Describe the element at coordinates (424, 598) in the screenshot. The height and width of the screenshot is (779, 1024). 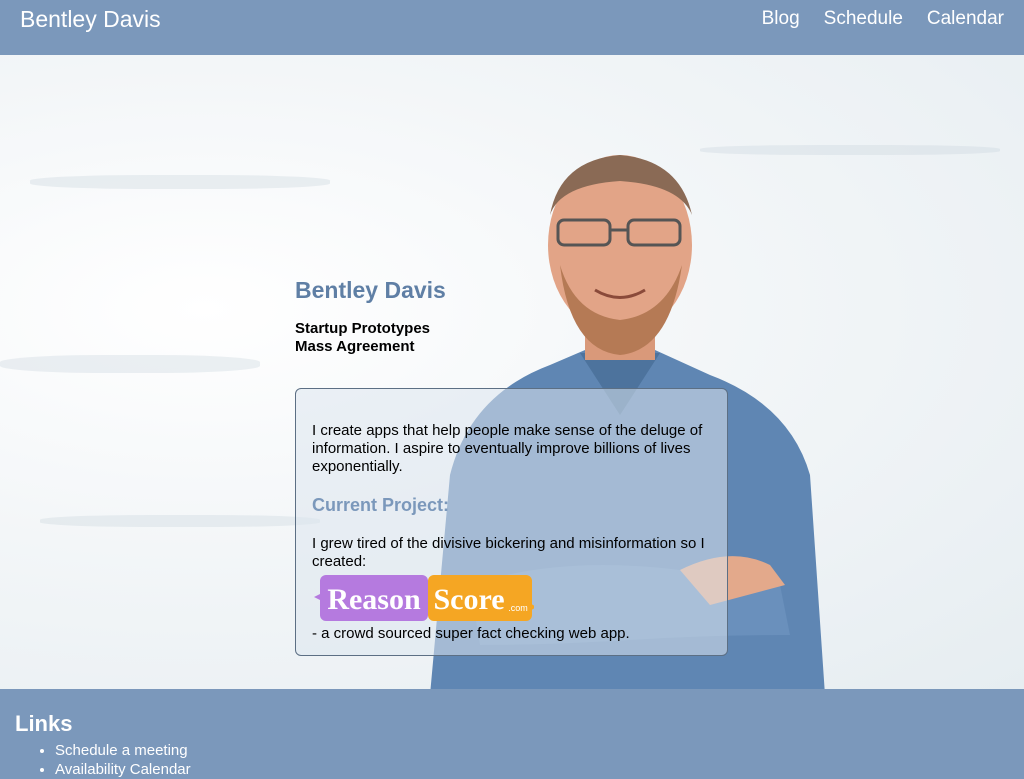
I see `reasonscore-logo: Reason Score .com` at that location.